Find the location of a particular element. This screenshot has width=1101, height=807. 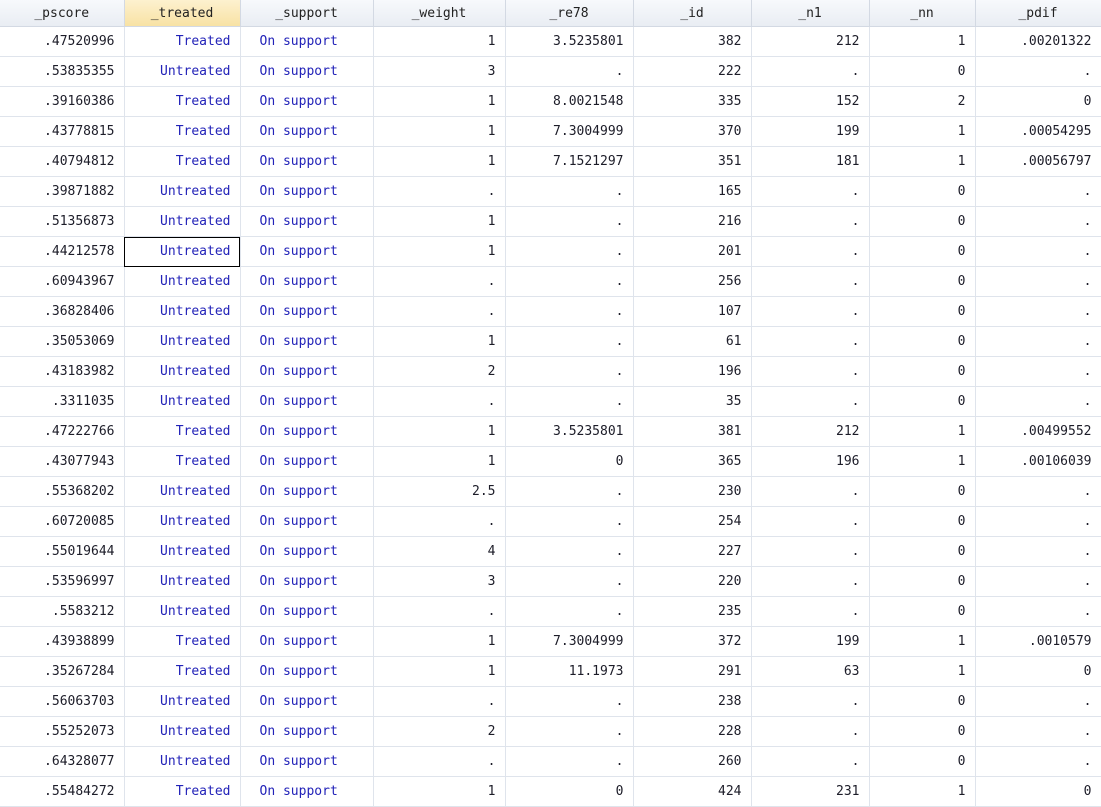

cell-n1: 199 is located at coordinates (810, 641).